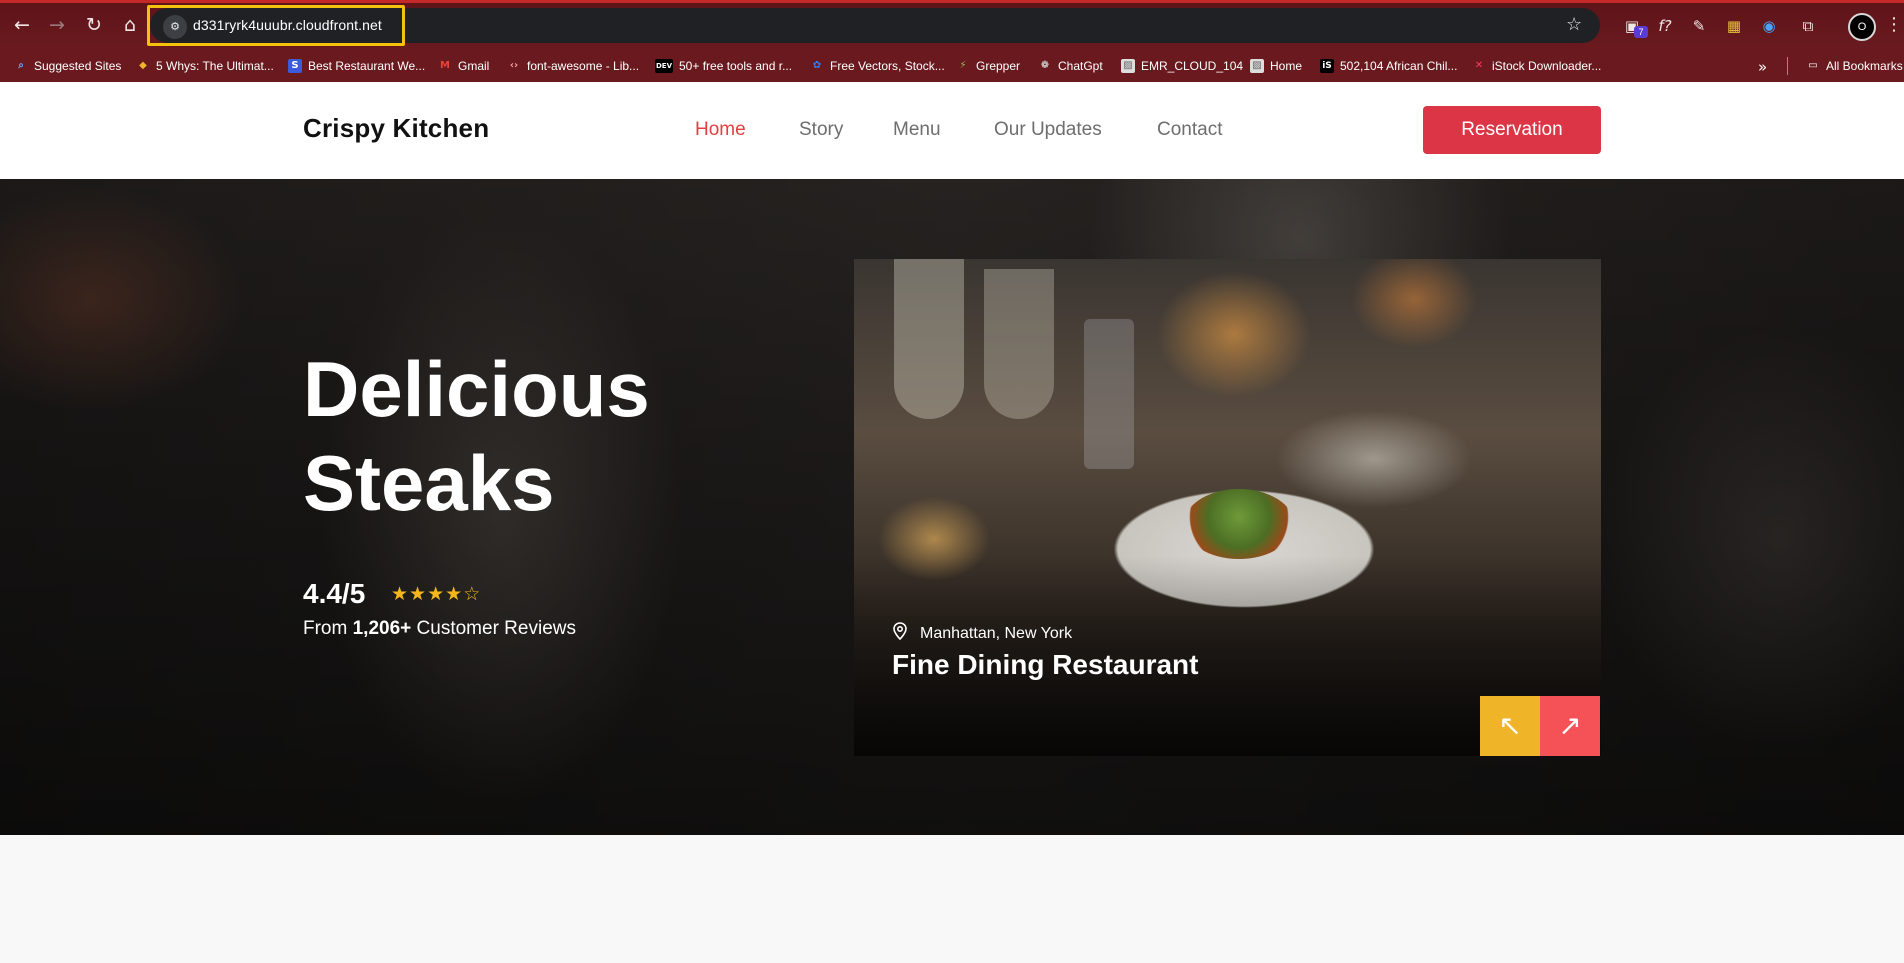  What do you see at coordinates (998, 66) in the screenshot?
I see `bookmark-label: Grepper` at bounding box center [998, 66].